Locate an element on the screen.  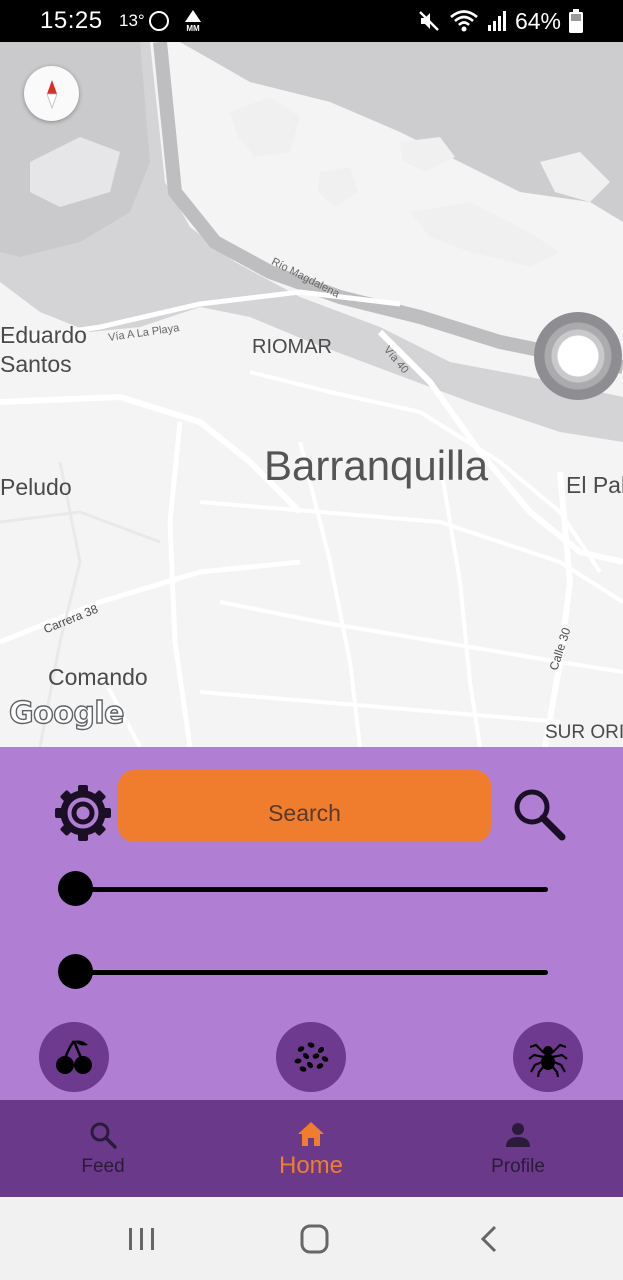
map-label-eduardo-santos: Eduardo Santos is located at coordinates (43, 349).